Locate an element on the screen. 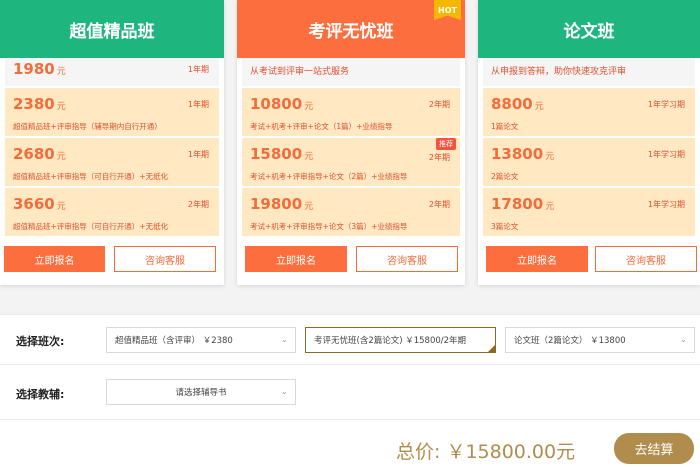 The width and height of the screenshot is (700, 467). total-price: 总价: ￥15800.00元 is located at coordinates (486, 452).